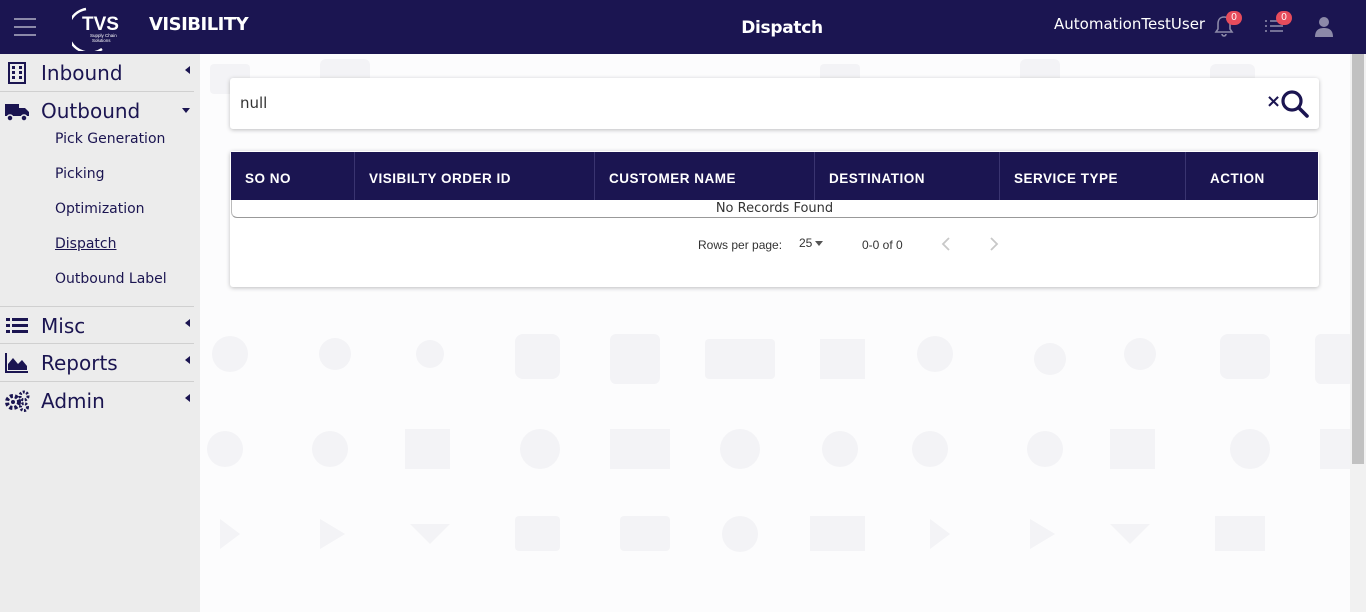  Describe the element at coordinates (907, 176) in the screenshot. I see `column-header-destination: DESTINATION` at that location.